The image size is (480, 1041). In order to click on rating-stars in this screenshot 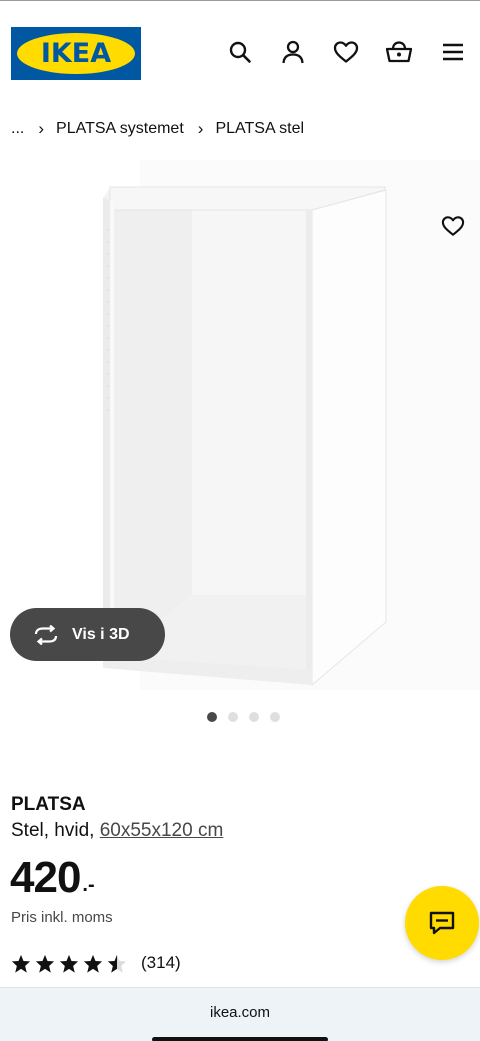, I will do `click(69, 963)`.